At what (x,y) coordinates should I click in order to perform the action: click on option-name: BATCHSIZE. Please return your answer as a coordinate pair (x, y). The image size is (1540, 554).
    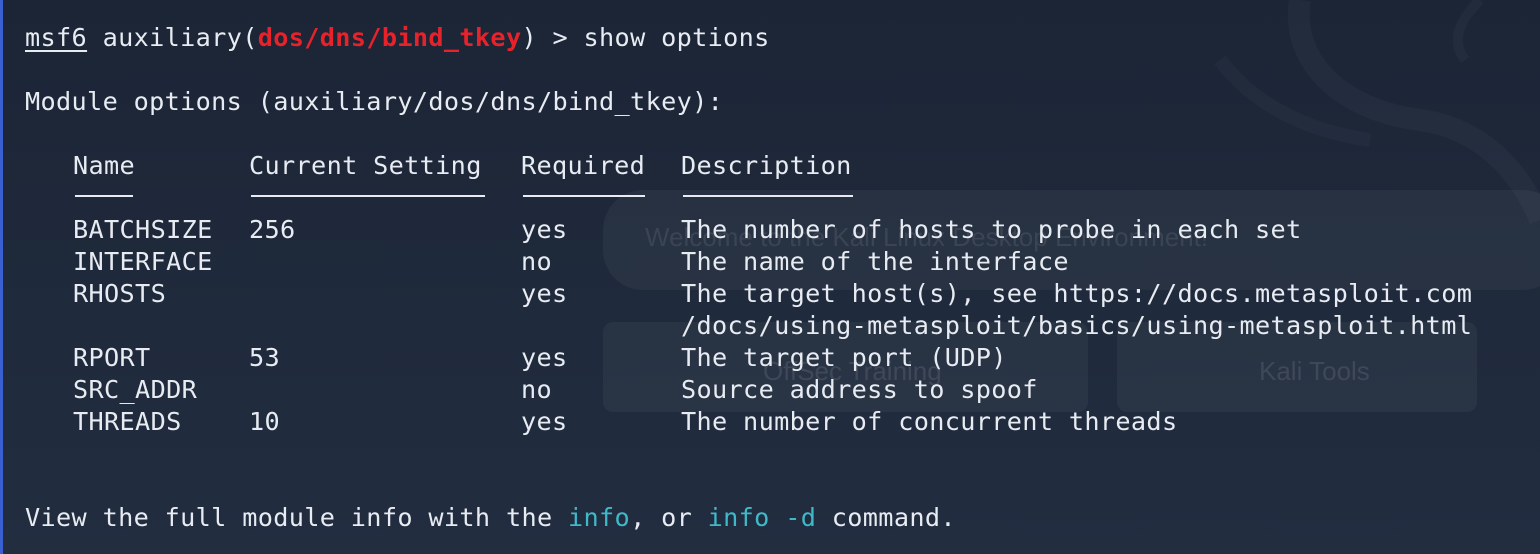
    Looking at the image, I should click on (143, 229).